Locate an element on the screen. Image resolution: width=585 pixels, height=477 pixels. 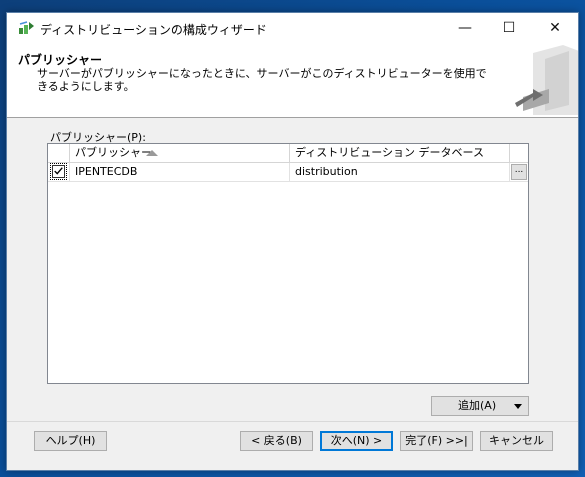
dropdown-arrow-icon is located at coordinates (518, 406).